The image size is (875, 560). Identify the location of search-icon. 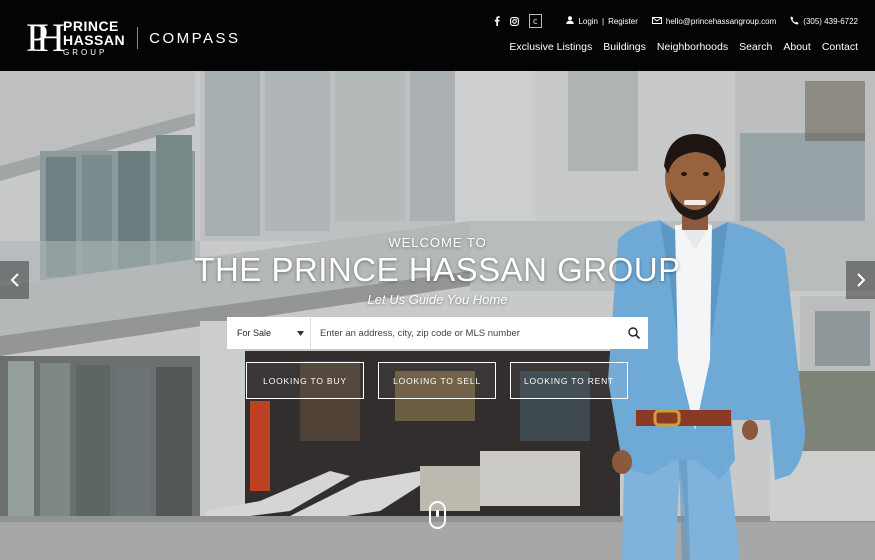
(634, 333).